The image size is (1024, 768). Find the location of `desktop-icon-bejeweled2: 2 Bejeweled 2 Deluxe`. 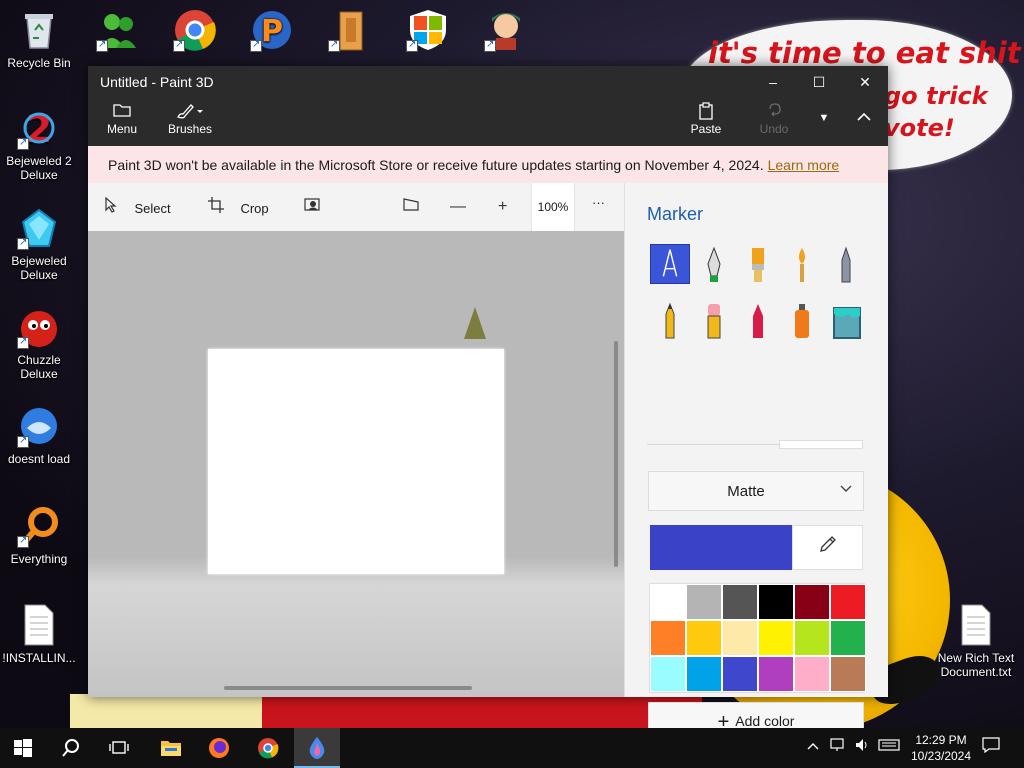

desktop-icon-bejeweled2: 2 Bejeweled 2 Deluxe is located at coordinates (39, 144).